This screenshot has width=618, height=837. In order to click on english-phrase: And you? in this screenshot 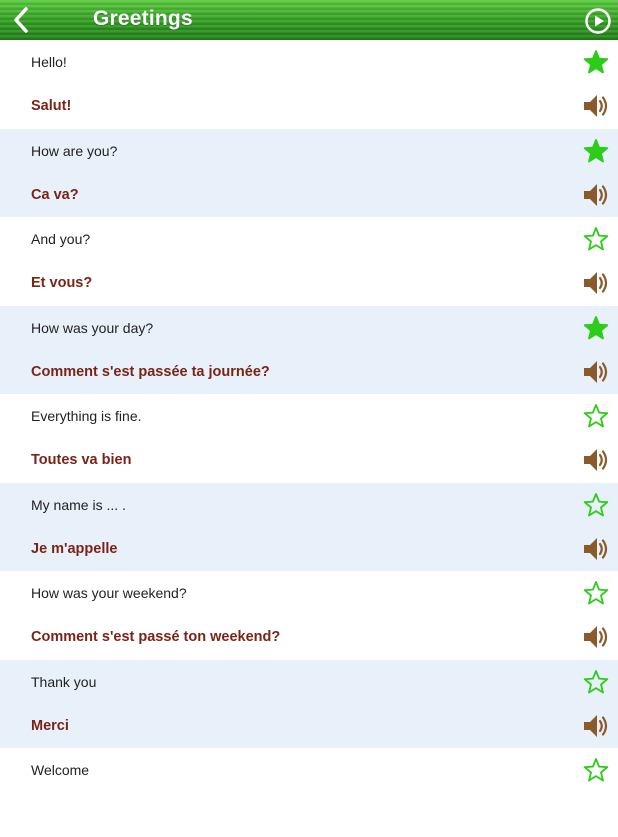, I will do `click(61, 239)`.